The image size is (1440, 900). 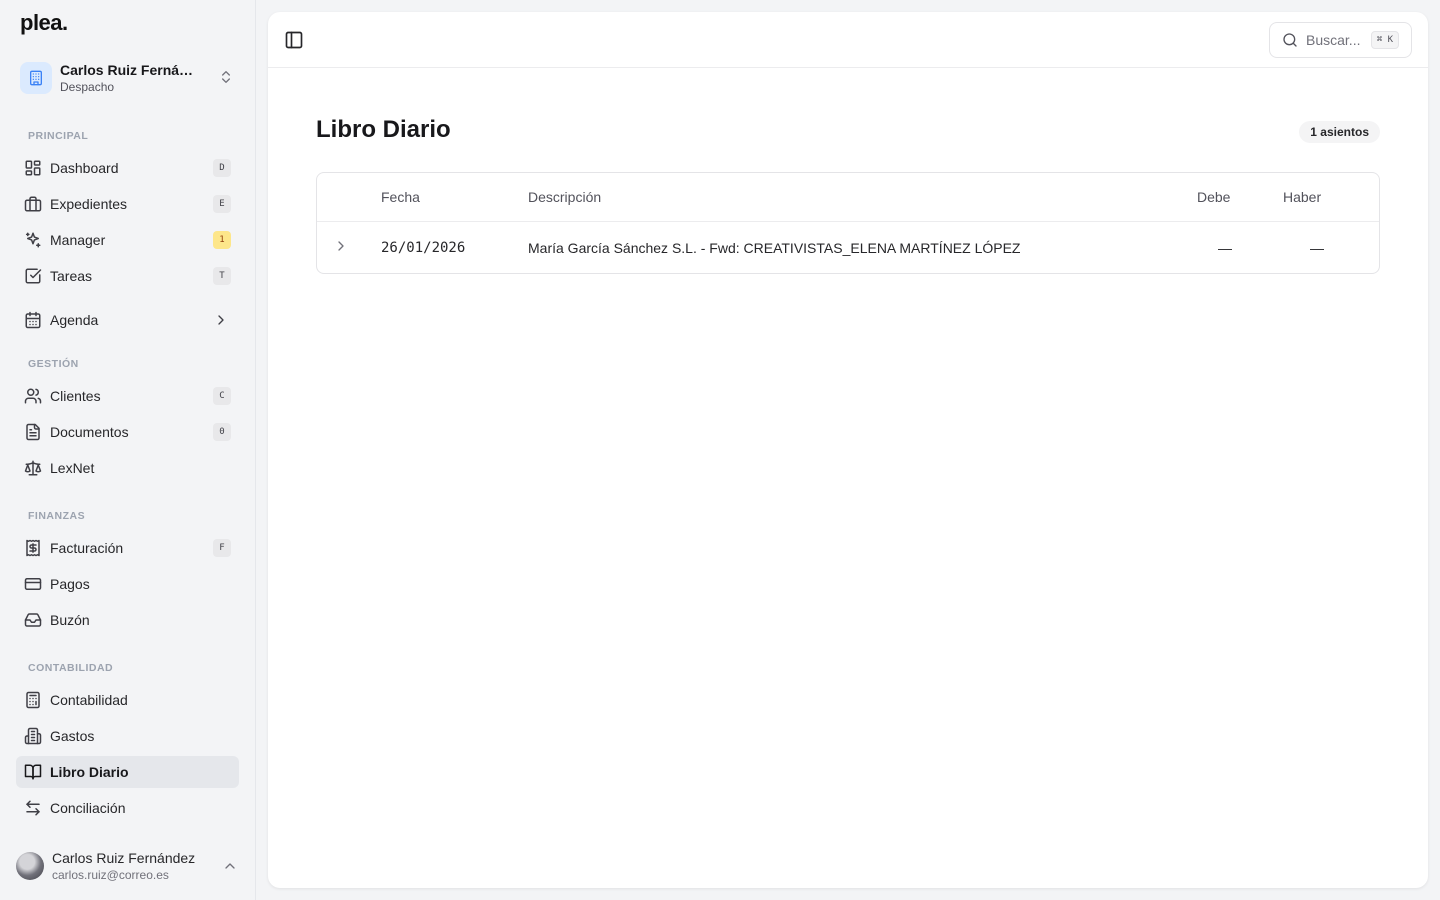 I want to click on sidebar-item-label: Facturación, so click(x=87, y=548).